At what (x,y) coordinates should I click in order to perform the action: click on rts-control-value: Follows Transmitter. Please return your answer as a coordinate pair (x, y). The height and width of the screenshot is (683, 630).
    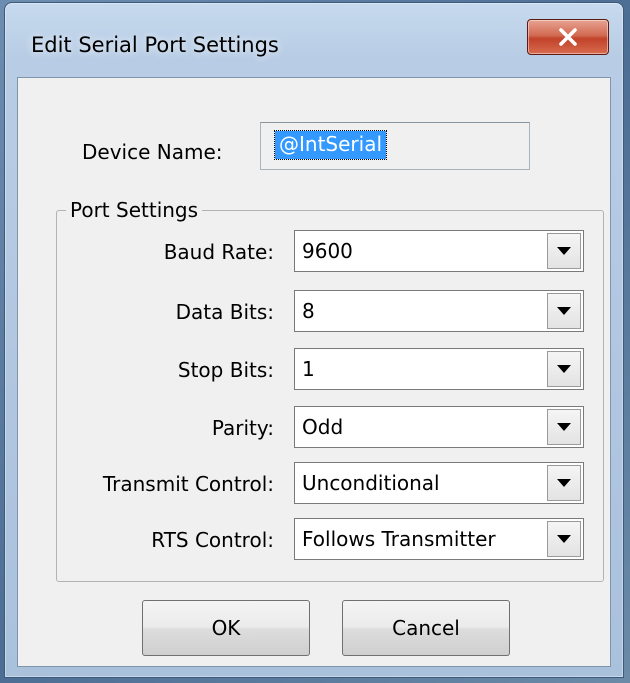
    Looking at the image, I should click on (399, 539).